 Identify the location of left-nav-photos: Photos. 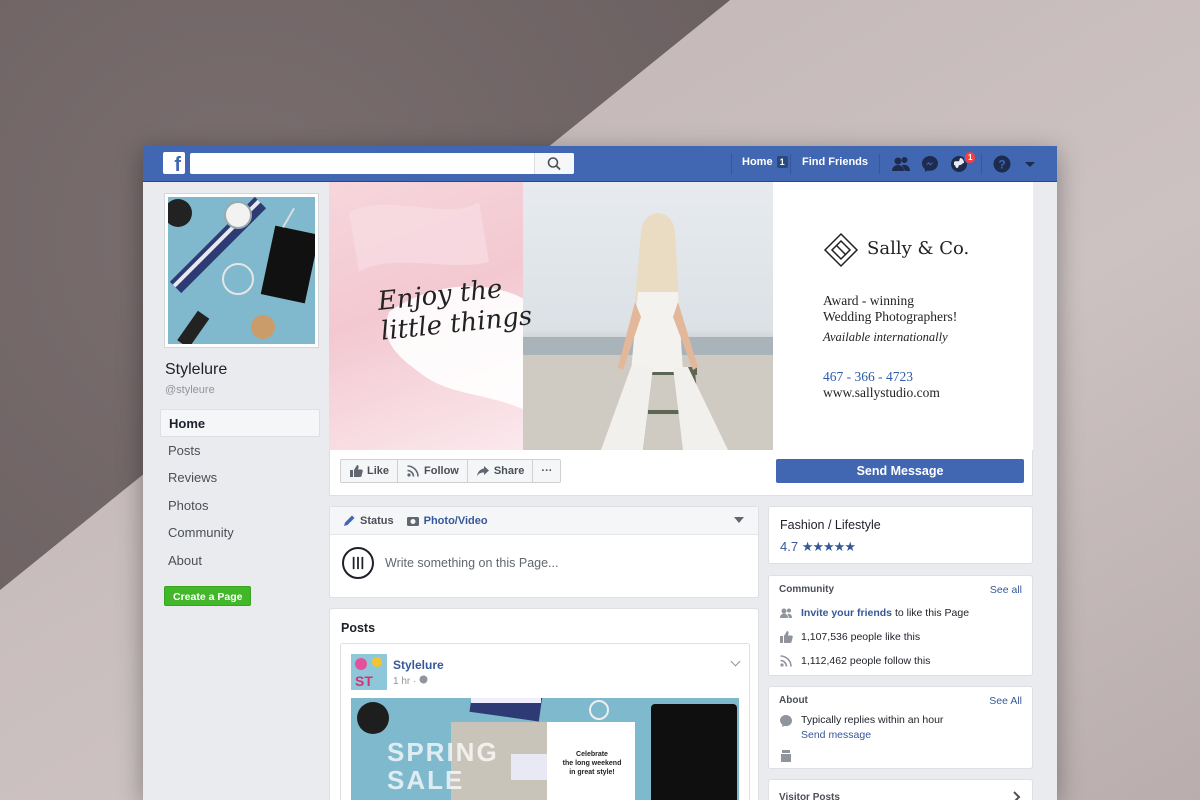
(240, 506).